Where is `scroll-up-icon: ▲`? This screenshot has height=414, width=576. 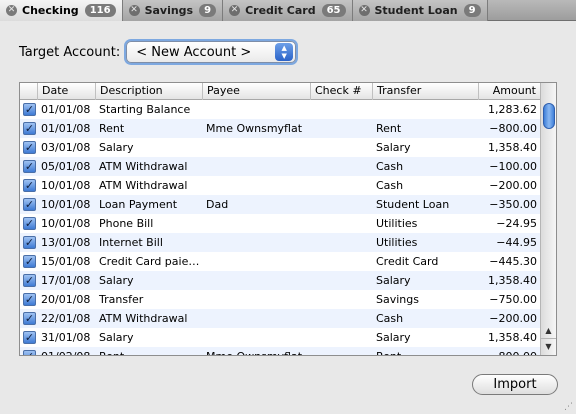
scroll-up-icon: ▲ is located at coordinates (548, 330).